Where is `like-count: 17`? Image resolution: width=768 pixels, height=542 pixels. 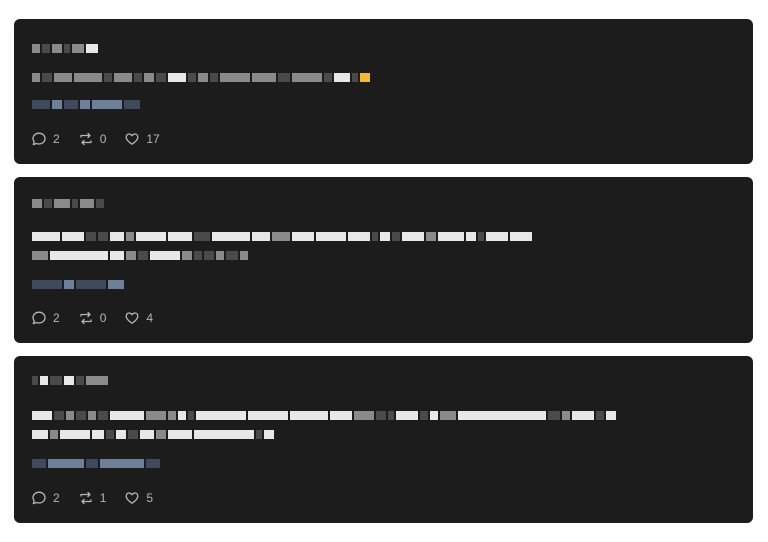
like-count: 17 is located at coordinates (153, 139).